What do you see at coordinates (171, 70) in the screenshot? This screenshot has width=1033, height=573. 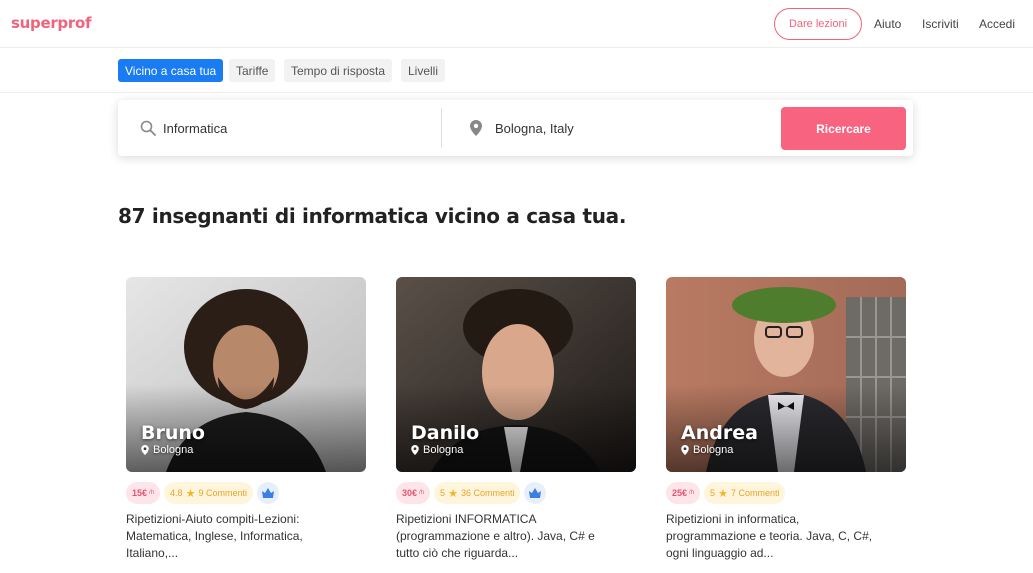 I see `filter-near-home: Vicino a casa tua` at bounding box center [171, 70].